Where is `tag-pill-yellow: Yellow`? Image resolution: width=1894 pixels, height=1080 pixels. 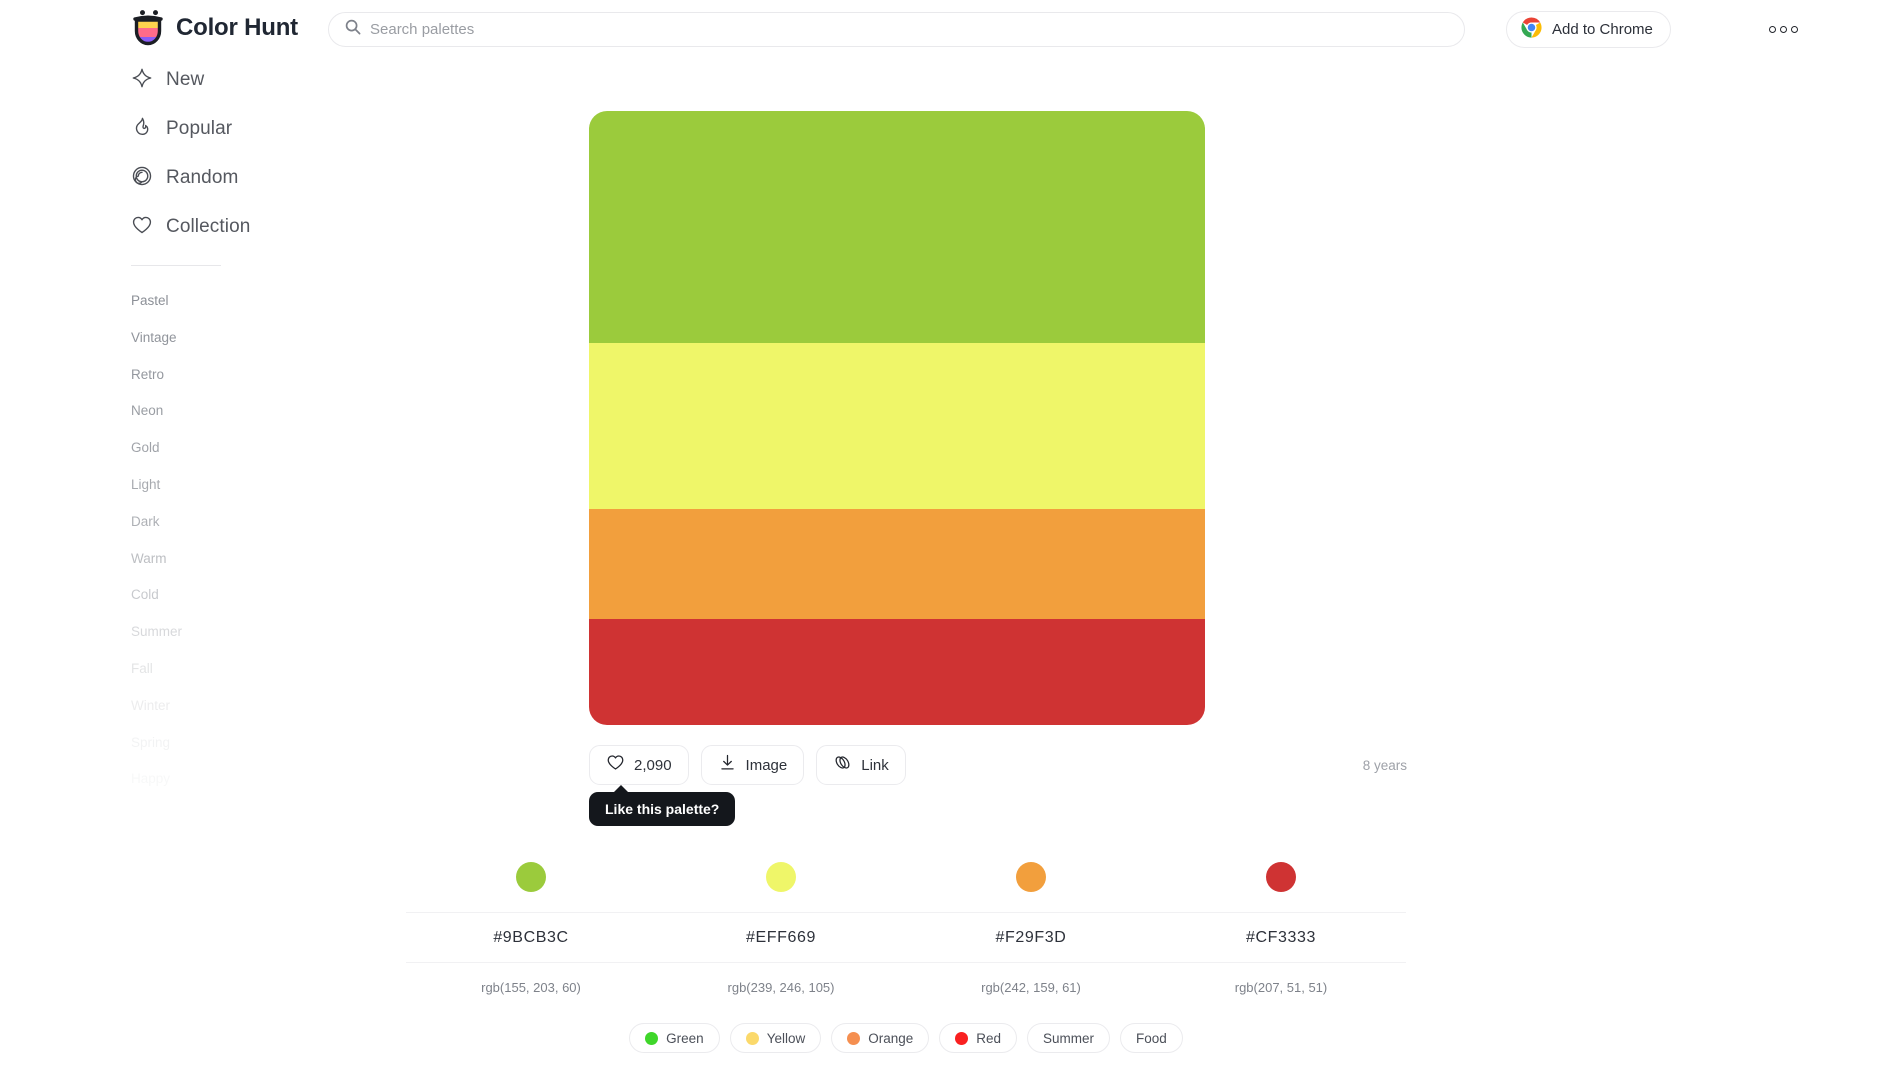
tag-pill-yellow: Yellow is located at coordinates (775, 1038).